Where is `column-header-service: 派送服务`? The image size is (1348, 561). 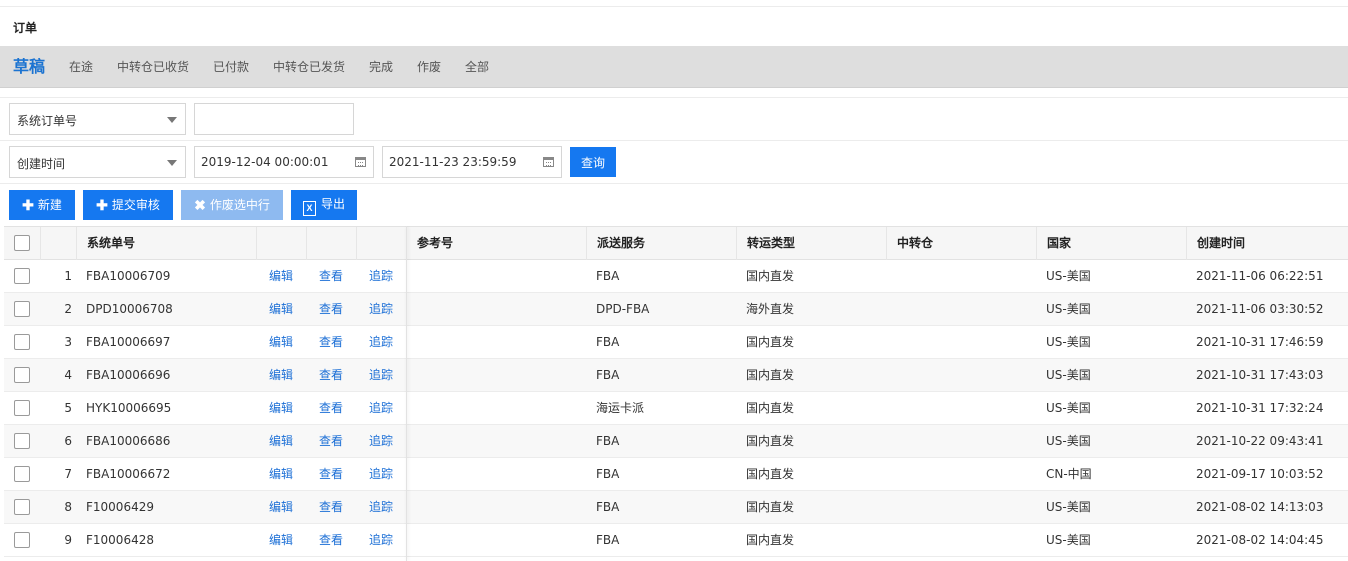
column-header-service: 派送服务 is located at coordinates (661, 243).